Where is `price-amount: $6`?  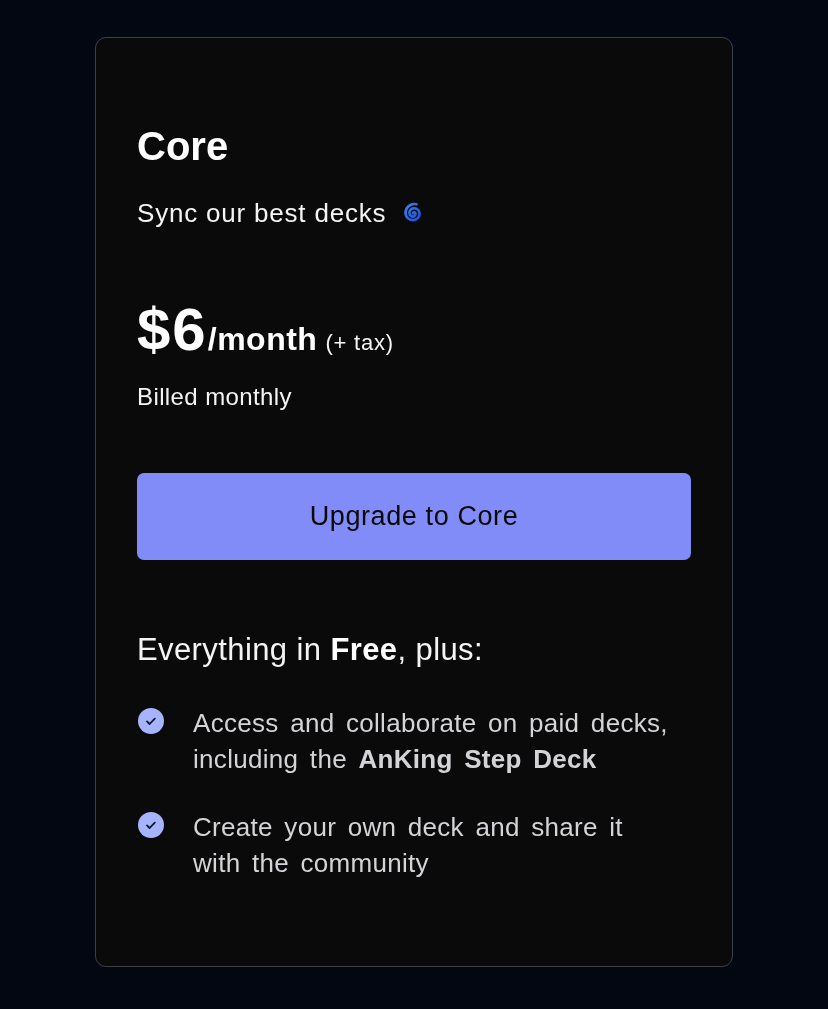
price-amount: $6 is located at coordinates (172, 330).